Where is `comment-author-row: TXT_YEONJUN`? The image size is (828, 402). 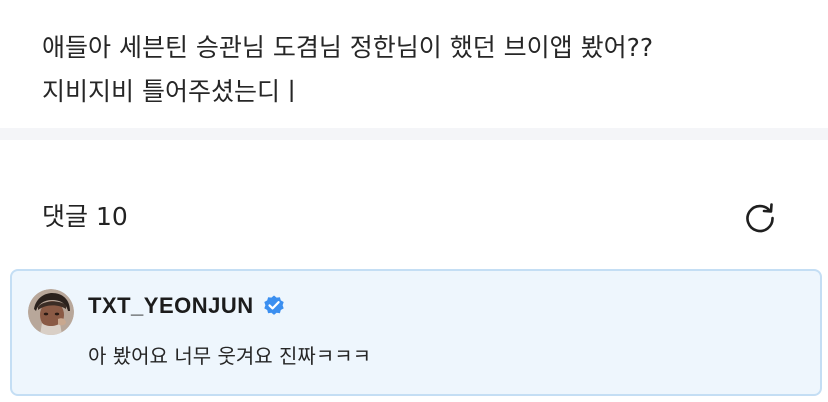
comment-author-row: TXT_YEONJUN is located at coordinates (187, 306).